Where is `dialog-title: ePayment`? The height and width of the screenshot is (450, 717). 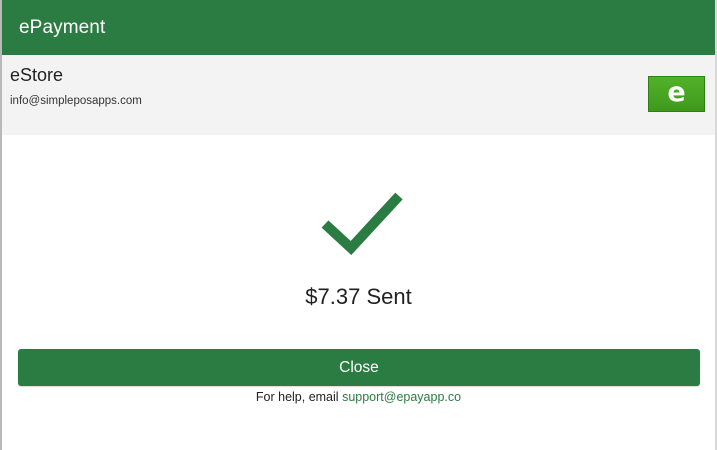
dialog-title: ePayment is located at coordinates (62, 27).